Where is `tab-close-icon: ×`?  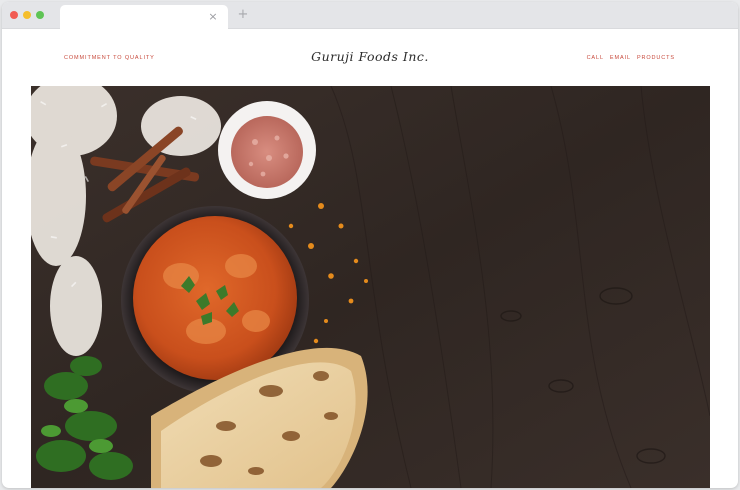 tab-close-icon: × is located at coordinates (213, 17).